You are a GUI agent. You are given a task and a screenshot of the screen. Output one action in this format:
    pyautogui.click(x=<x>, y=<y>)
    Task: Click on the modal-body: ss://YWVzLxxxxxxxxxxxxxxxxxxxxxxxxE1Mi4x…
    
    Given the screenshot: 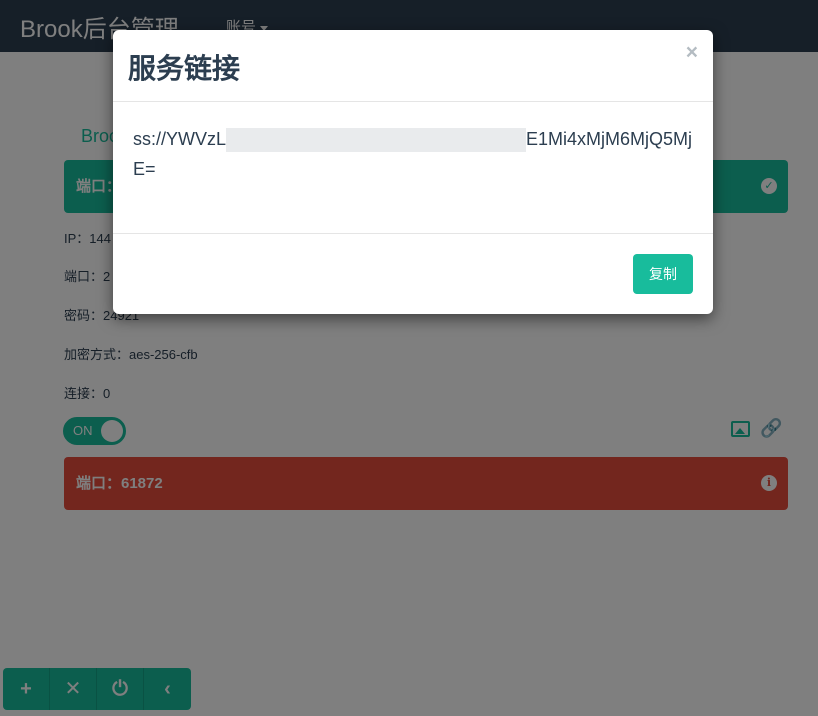 What is the action you would take?
    pyautogui.click(x=413, y=167)
    